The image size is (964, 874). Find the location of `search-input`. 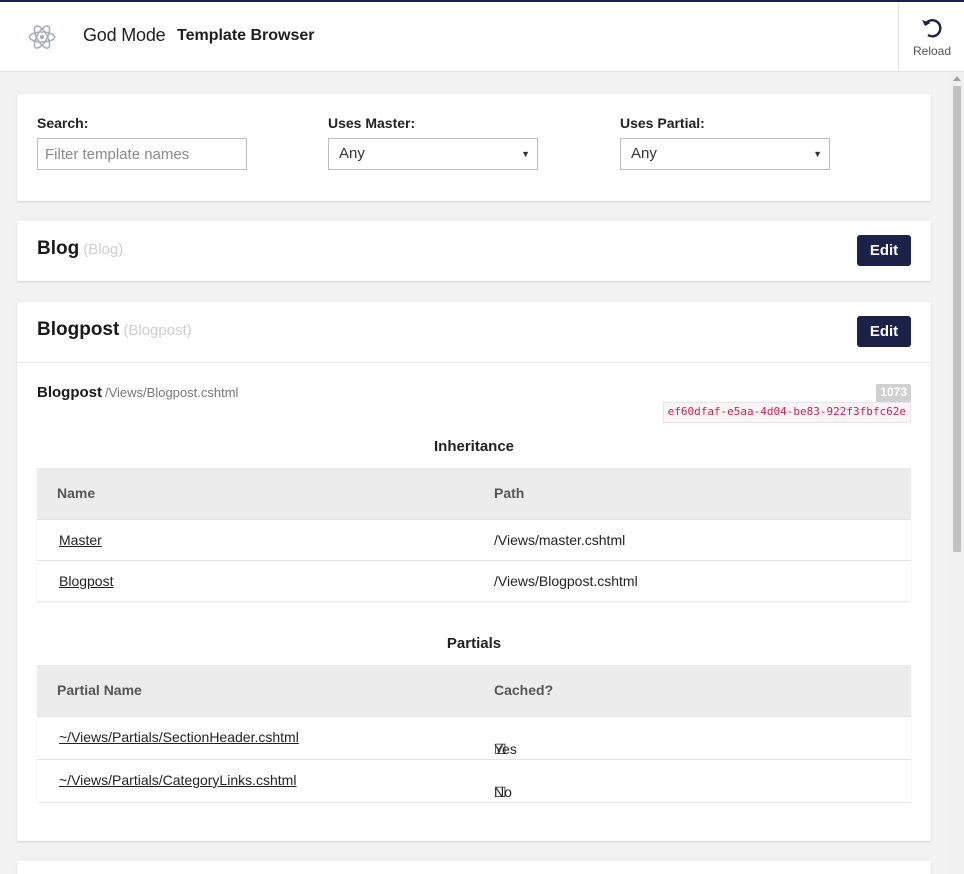

search-input is located at coordinates (142, 154).